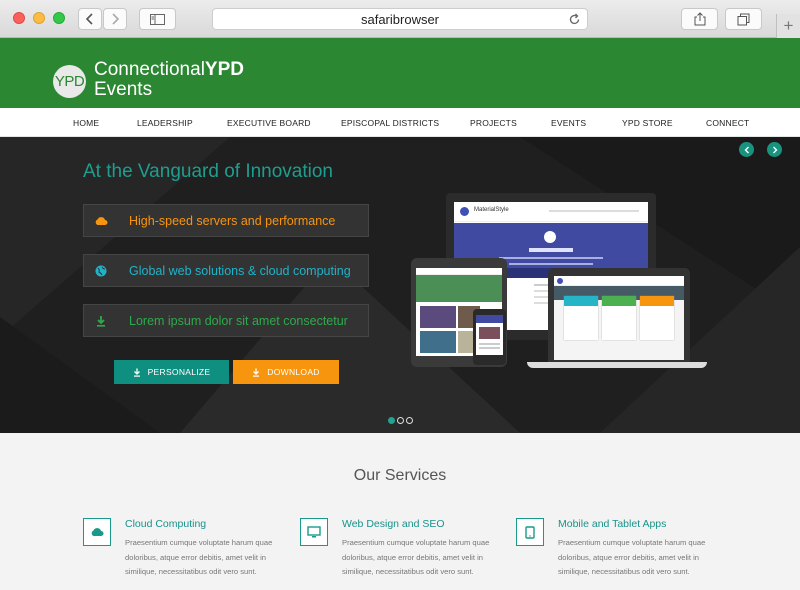 This screenshot has height=590, width=800. I want to click on reload-icon, so click(574, 19).